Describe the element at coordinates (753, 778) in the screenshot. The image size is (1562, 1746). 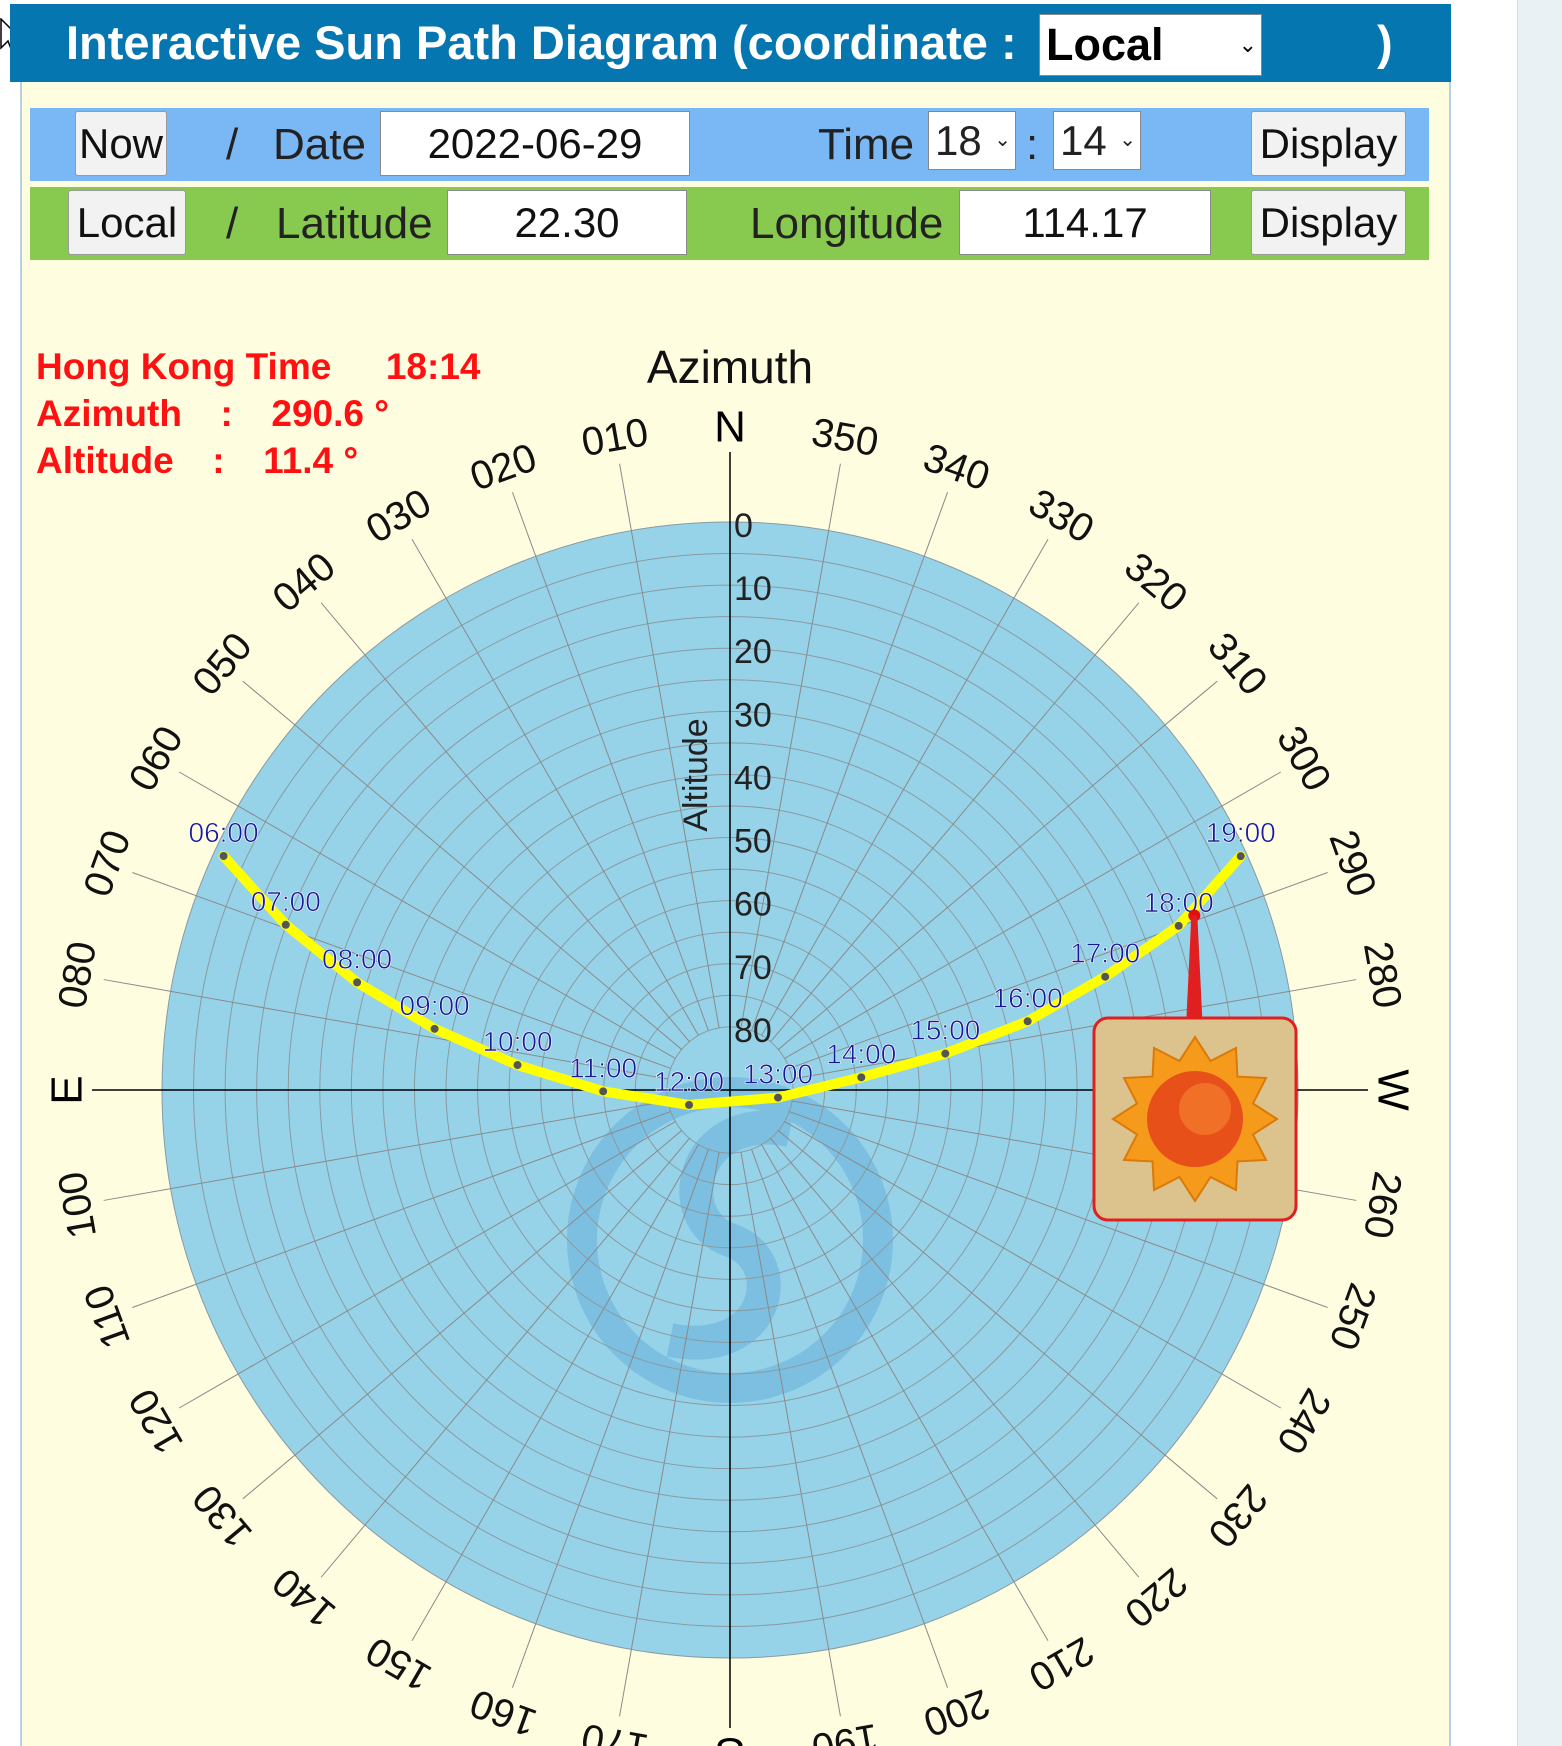
I see `altitude-tick-label: 40` at that location.